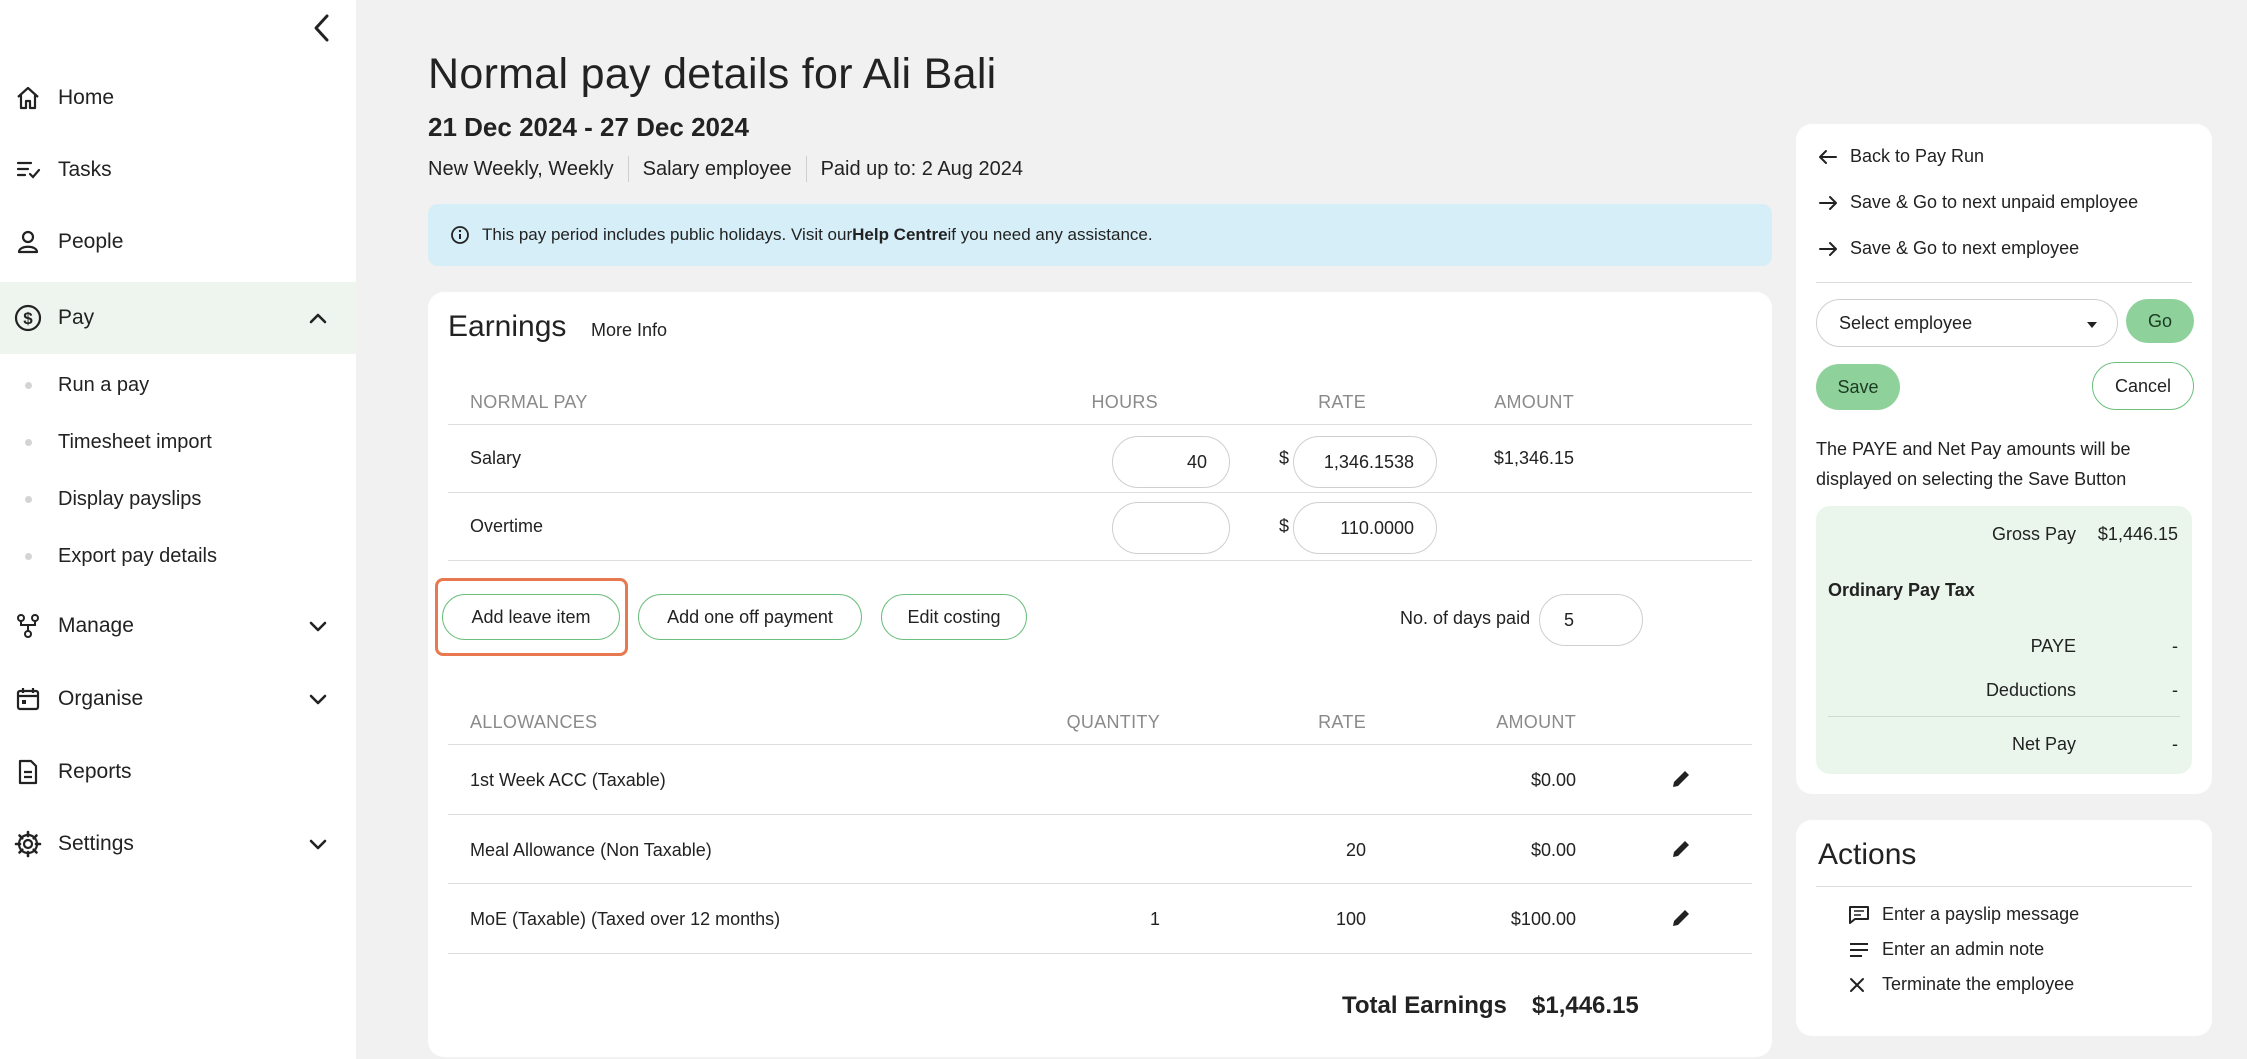 The image size is (2247, 1059). I want to click on payslip-message-action: Enter a payslip message, so click(1963, 914).